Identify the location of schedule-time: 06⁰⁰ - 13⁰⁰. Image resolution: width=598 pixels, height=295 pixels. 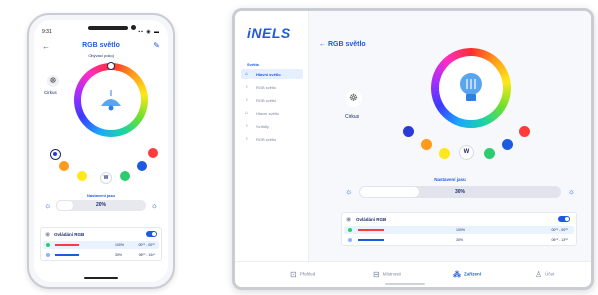
(559, 240).